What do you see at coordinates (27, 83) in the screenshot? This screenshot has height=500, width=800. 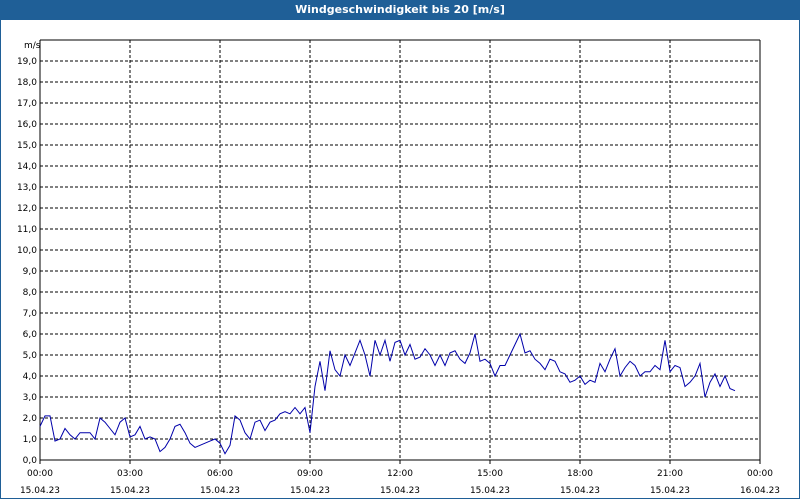 I see `y-tick-label: 18,0` at bounding box center [27, 83].